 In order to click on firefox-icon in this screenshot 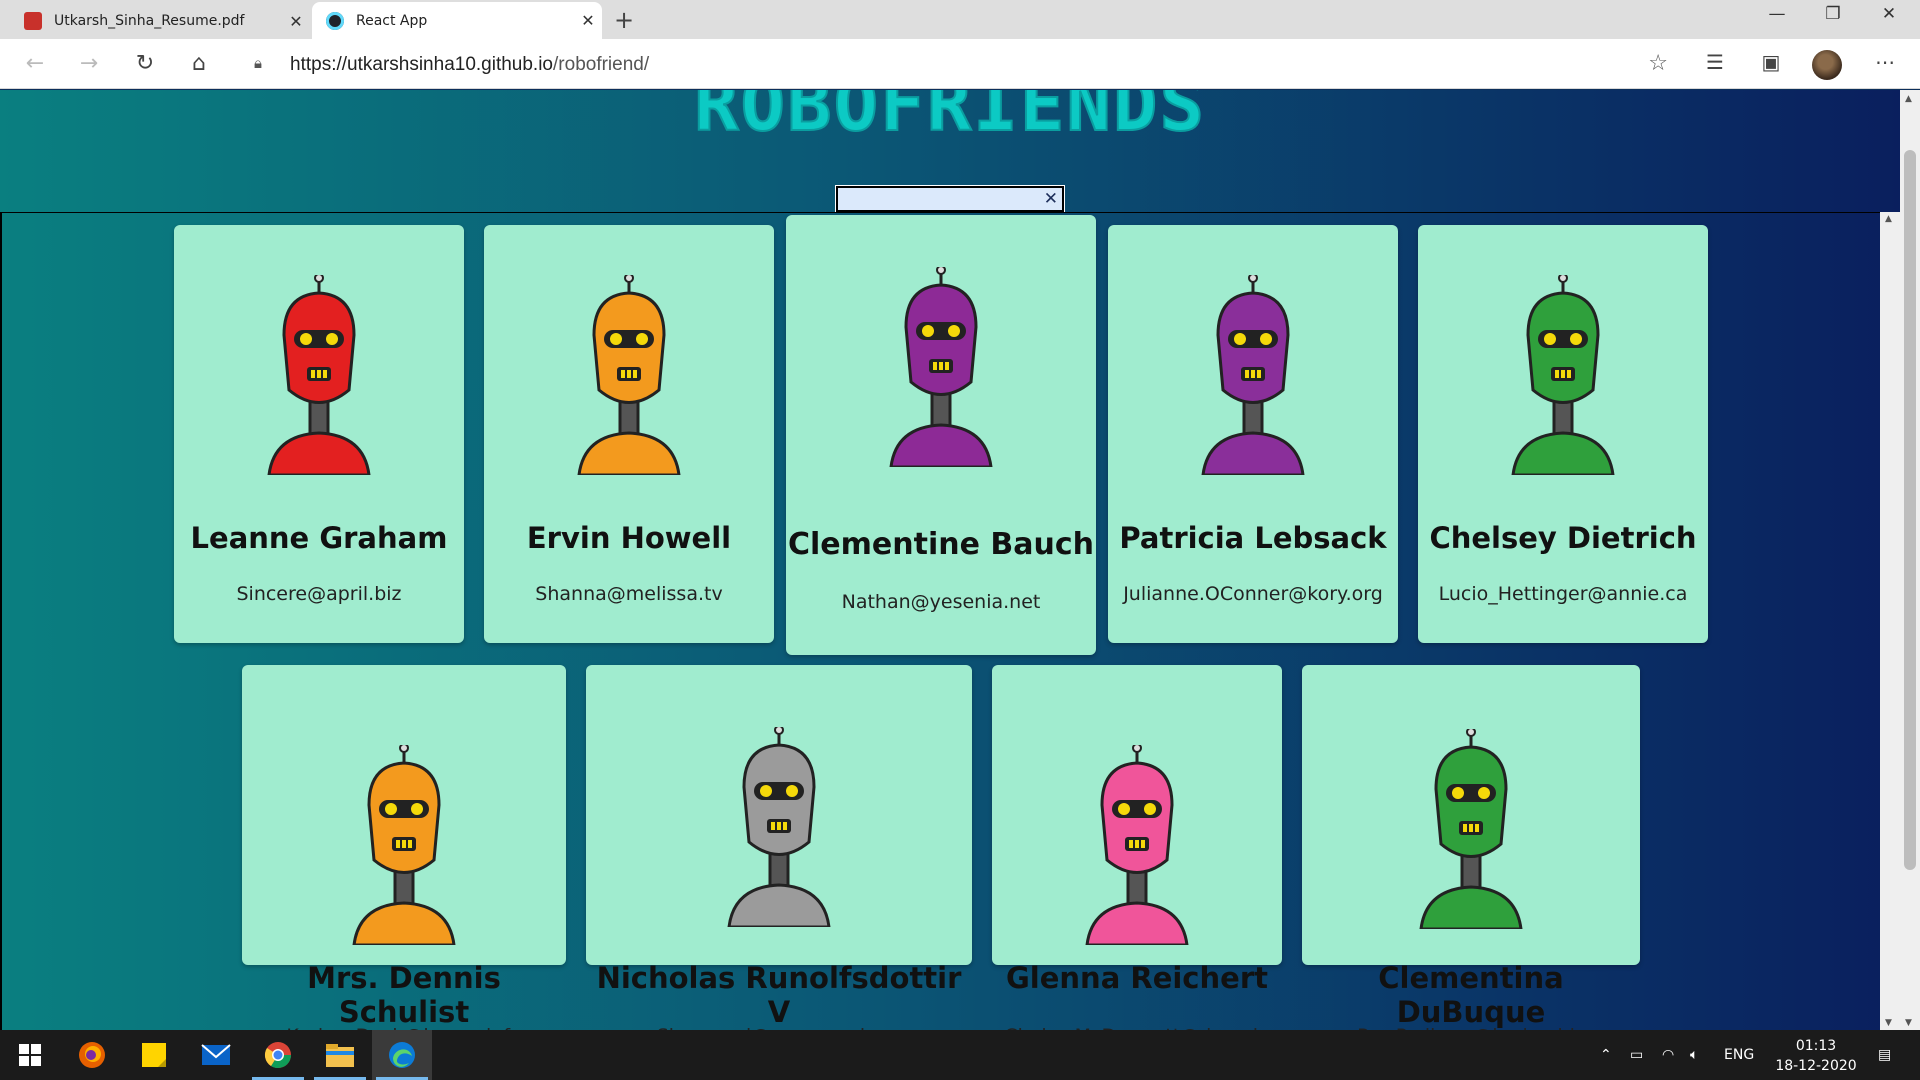, I will do `click(92, 1055)`.